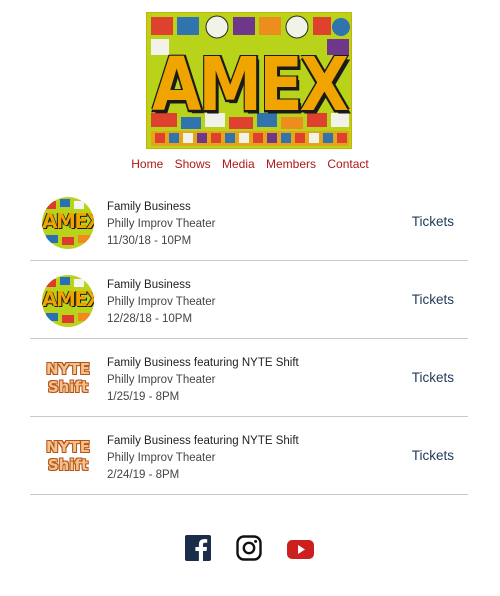 This screenshot has width=500, height=596. What do you see at coordinates (250, 86) in the screenshot?
I see `logo-text: AMEX` at bounding box center [250, 86].